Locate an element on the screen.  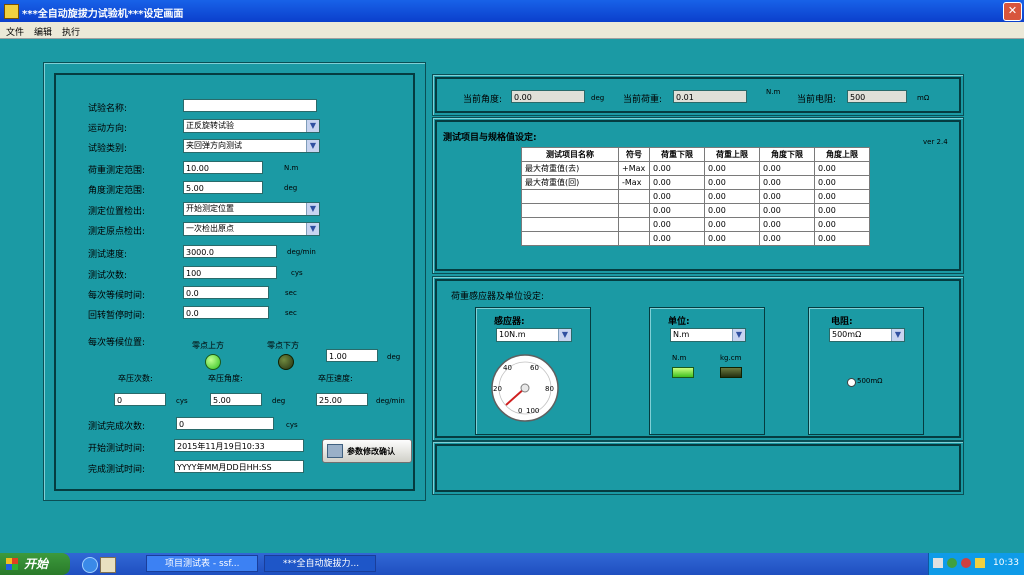
table-cell: 最大荷重值(回) is located at coordinates (570, 182).